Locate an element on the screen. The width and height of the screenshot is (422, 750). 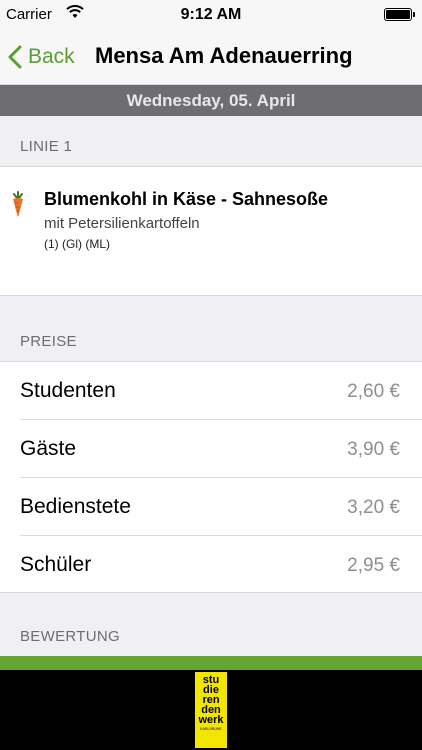
clock: 9:12 AM is located at coordinates (211, 14).